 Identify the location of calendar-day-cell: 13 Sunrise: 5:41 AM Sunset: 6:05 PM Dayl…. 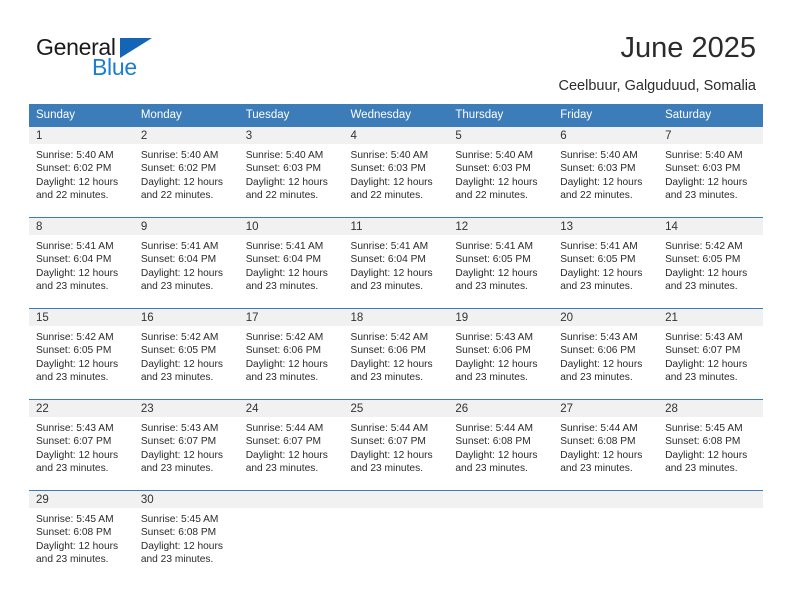
(606, 263).